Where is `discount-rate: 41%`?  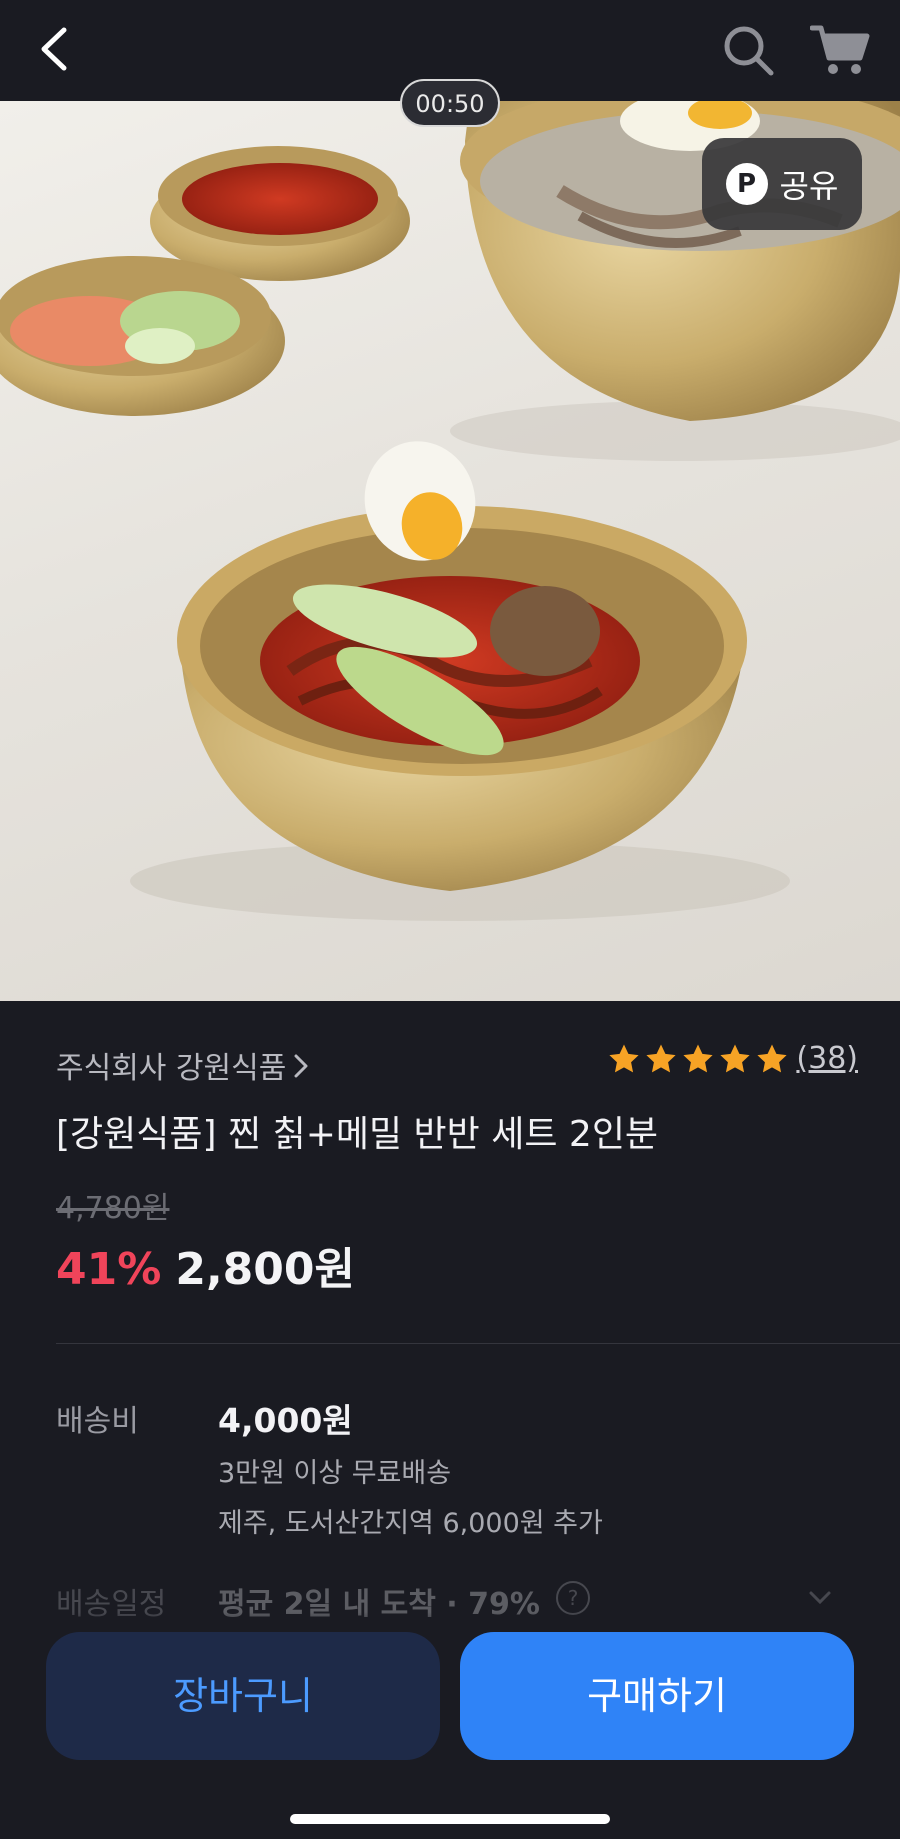 discount-rate: 41% is located at coordinates (109, 1269).